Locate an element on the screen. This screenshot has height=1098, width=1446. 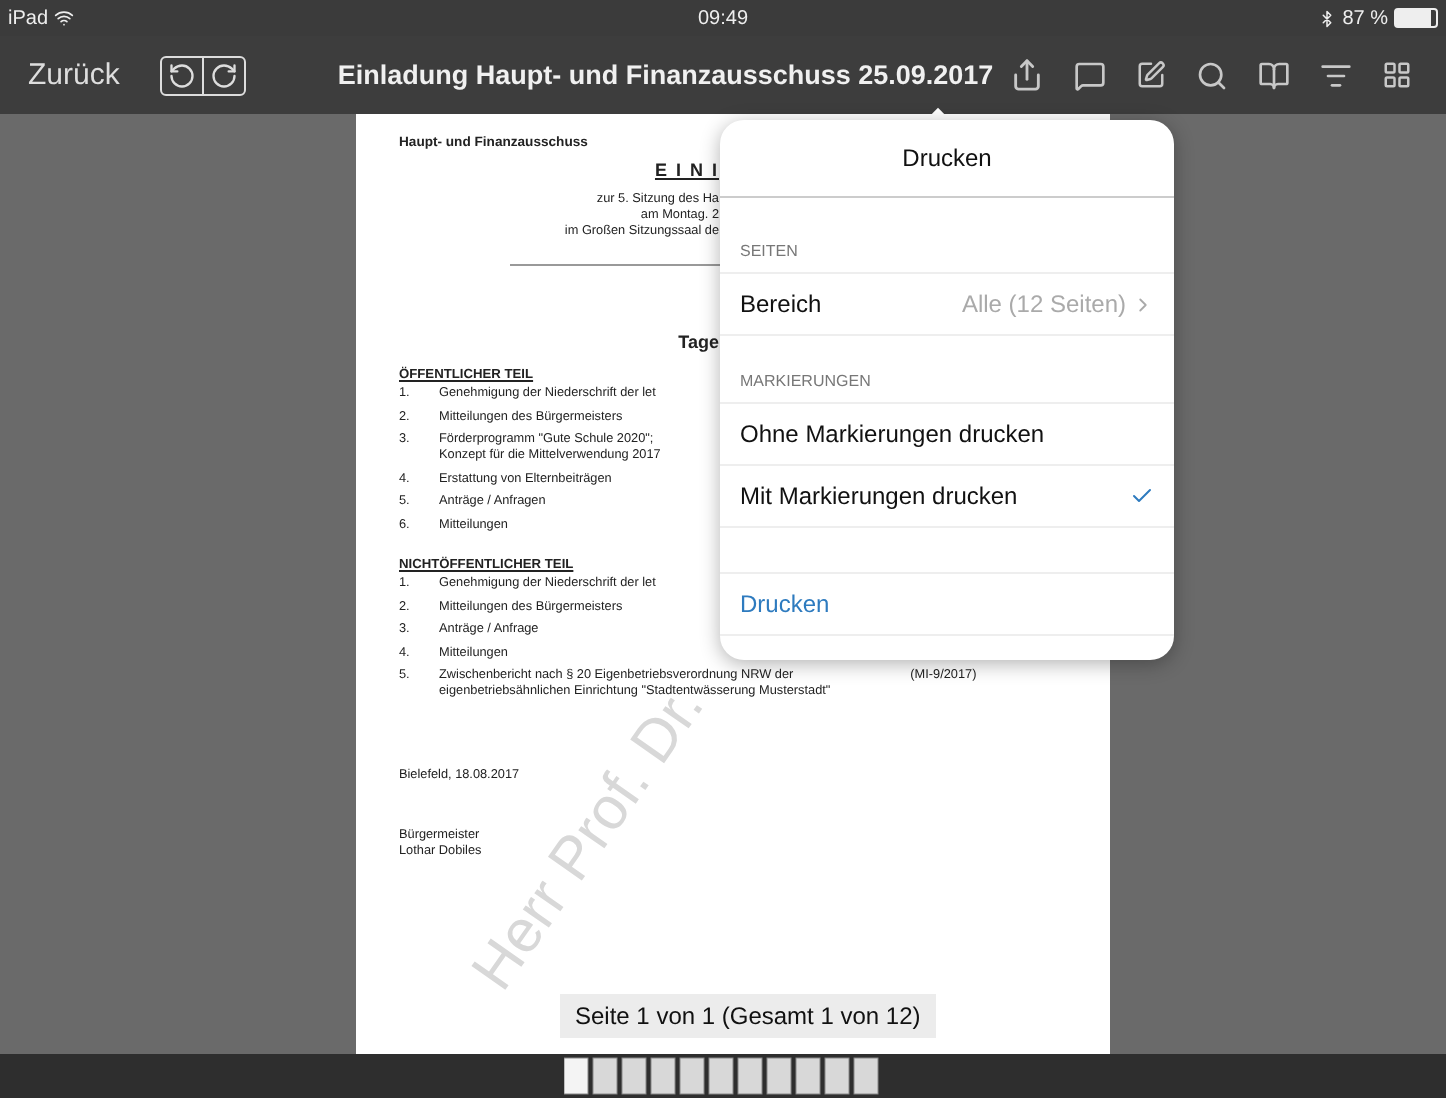
device-label: iPad is located at coordinates (28, 18).